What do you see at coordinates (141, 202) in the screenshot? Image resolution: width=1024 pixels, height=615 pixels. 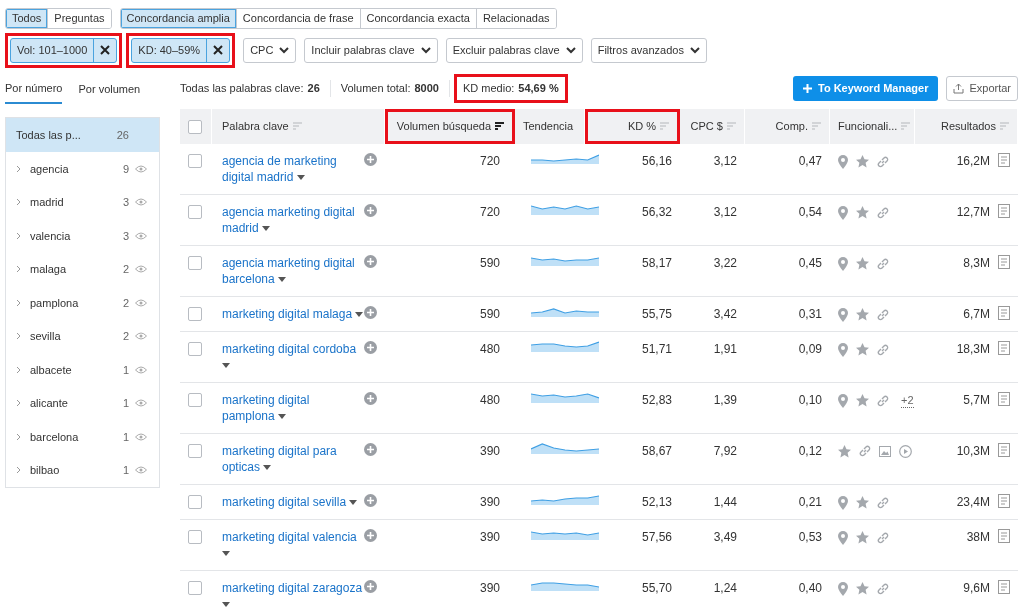 I see `eye-icon` at bounding box center [141, 202].